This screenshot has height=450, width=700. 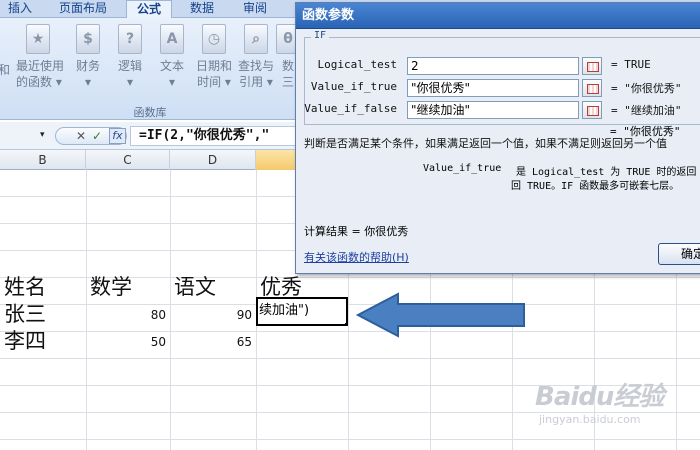 I want to click on value-if-false-input: "继续加油", so click(x=493, y=110).